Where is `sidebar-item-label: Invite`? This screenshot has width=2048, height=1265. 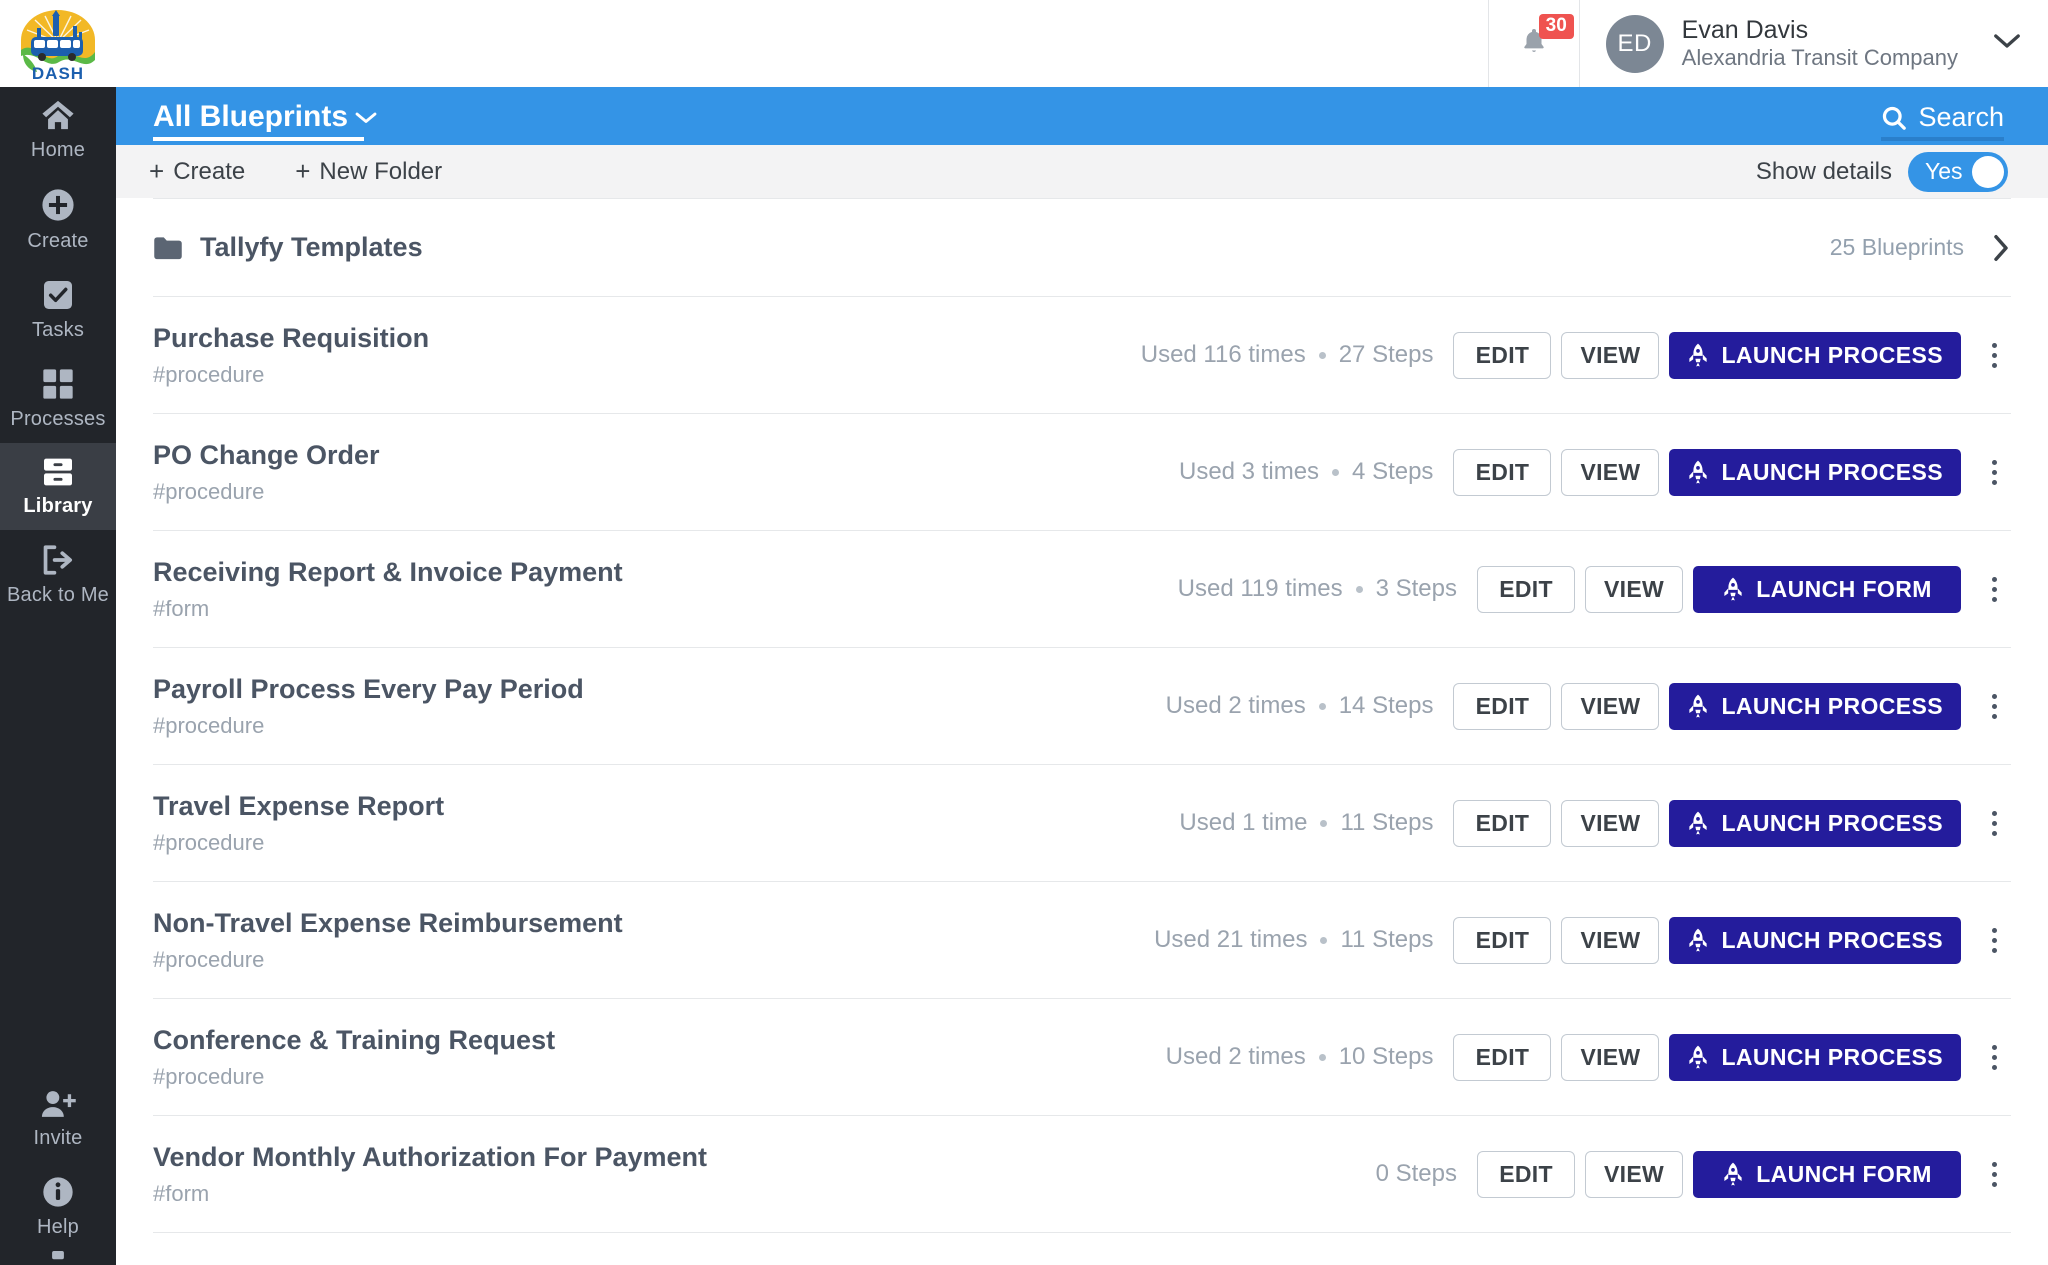 sidebar-item-label: Invite is located at coordinates (58, 1138).